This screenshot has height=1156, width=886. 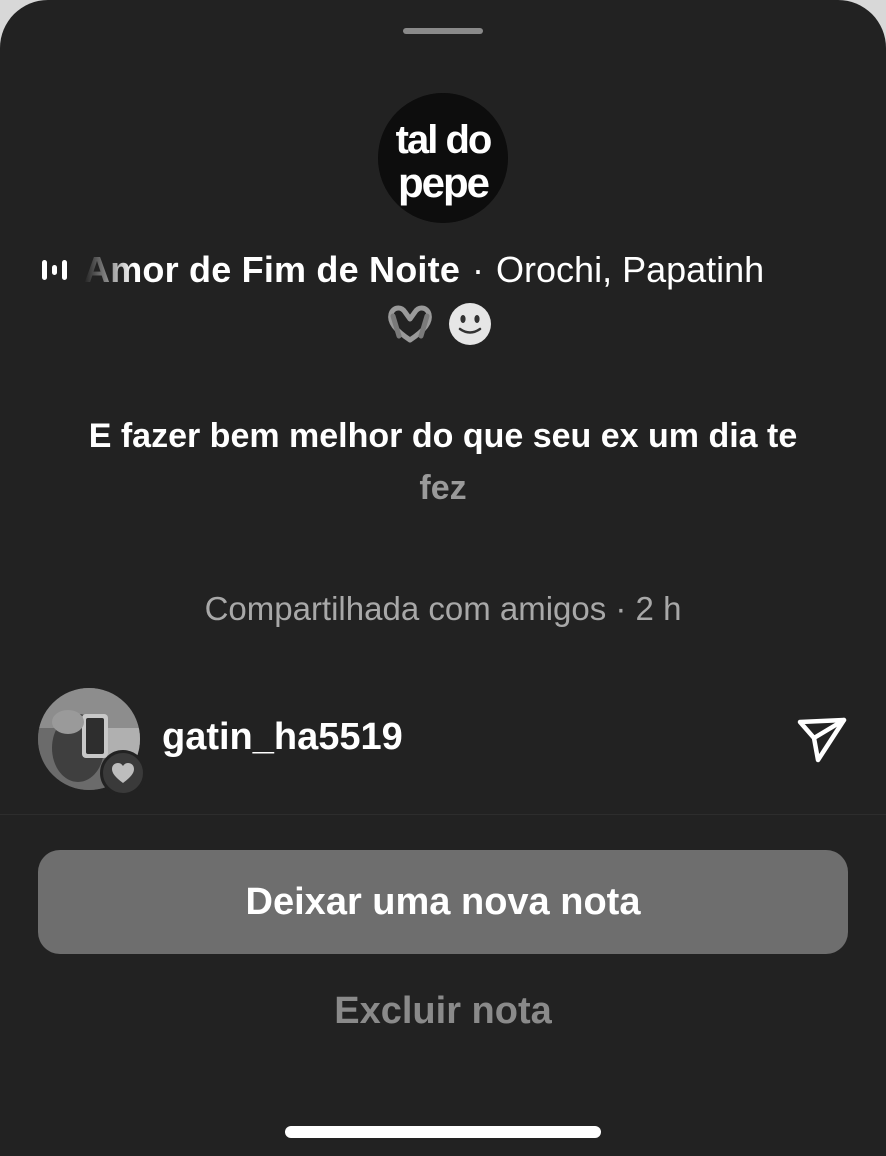 I want to click on liked-badge, so click(x=123, y=773).